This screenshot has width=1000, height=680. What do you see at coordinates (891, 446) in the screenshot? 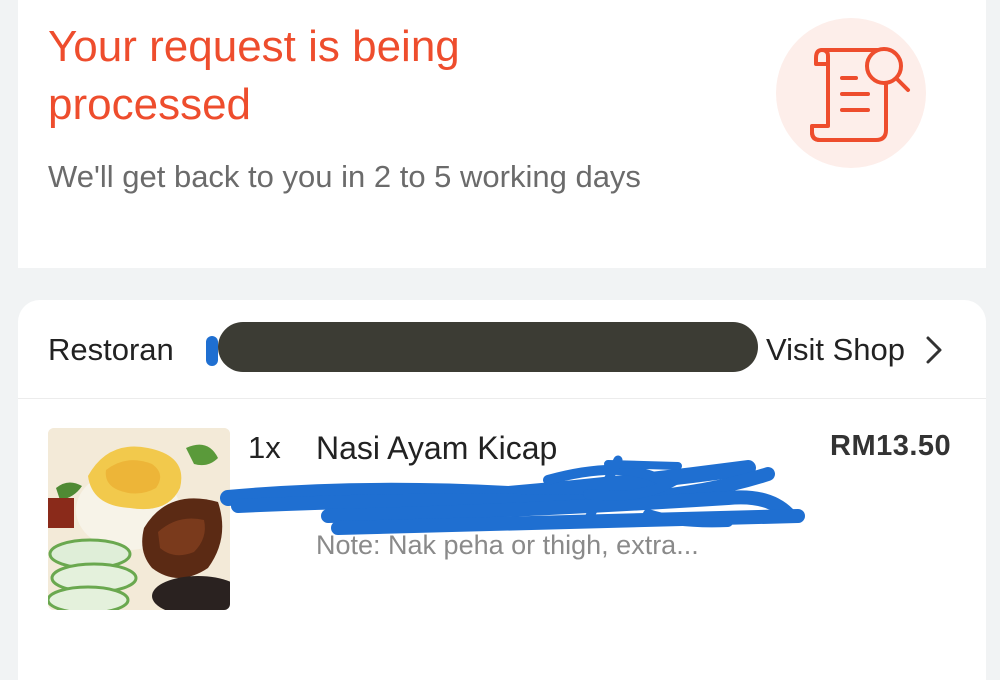
I see `item-price: RM13.50` at bounding box center [891, 446].